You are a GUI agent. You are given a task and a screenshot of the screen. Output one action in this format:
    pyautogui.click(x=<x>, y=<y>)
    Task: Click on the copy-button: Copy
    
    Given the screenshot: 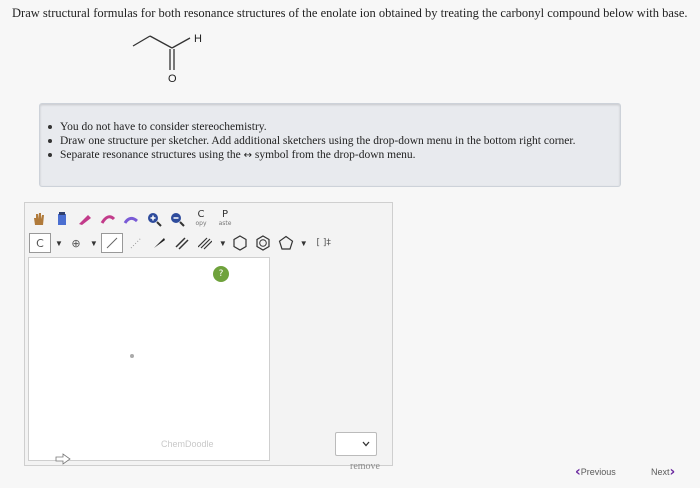 What is the action you would take?
    pyautogui.click(x=201, y=219)
    